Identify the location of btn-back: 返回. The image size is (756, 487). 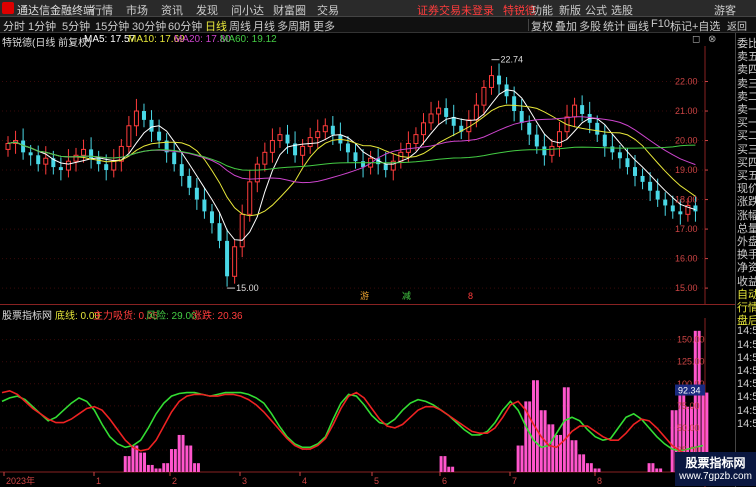
(737, 25).